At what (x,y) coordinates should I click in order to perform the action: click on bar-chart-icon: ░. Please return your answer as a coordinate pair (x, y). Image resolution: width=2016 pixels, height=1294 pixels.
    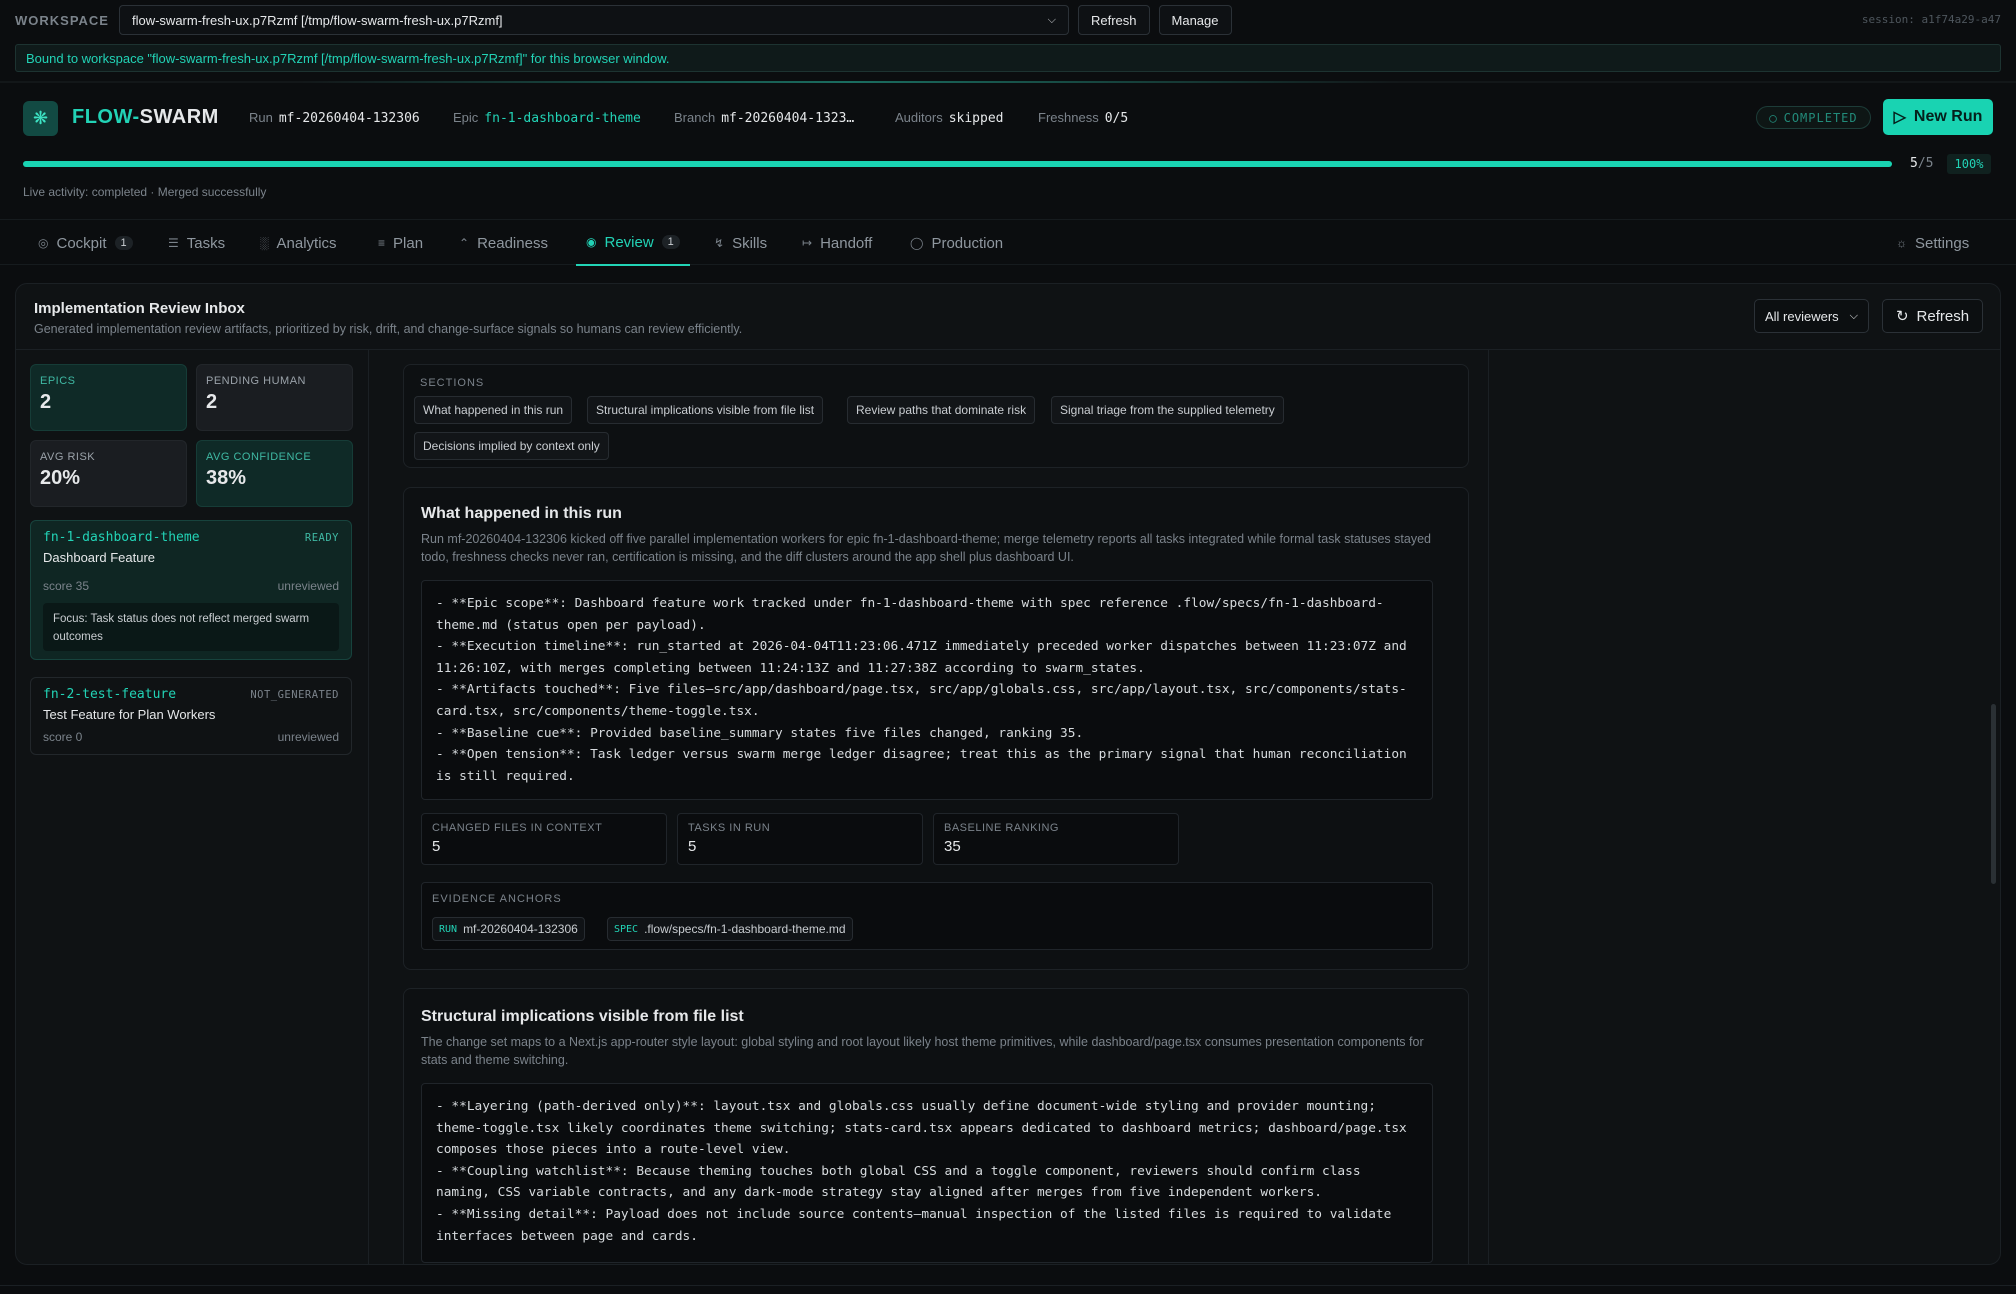
    Looking at the image, I should click on (264, 243).